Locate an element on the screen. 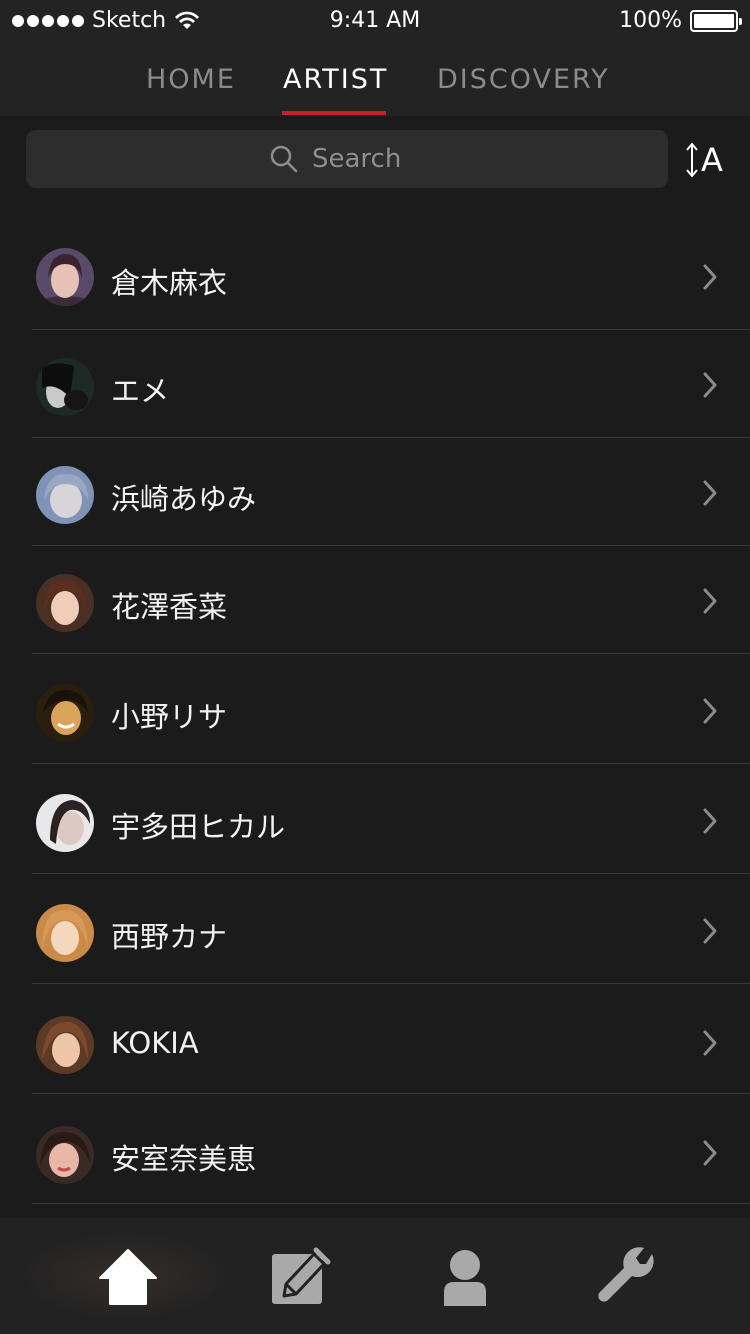 The width and height of the screenshot is (750, 1334). list-item: 安室奈美恵 is located at coordinates (375, 1149).